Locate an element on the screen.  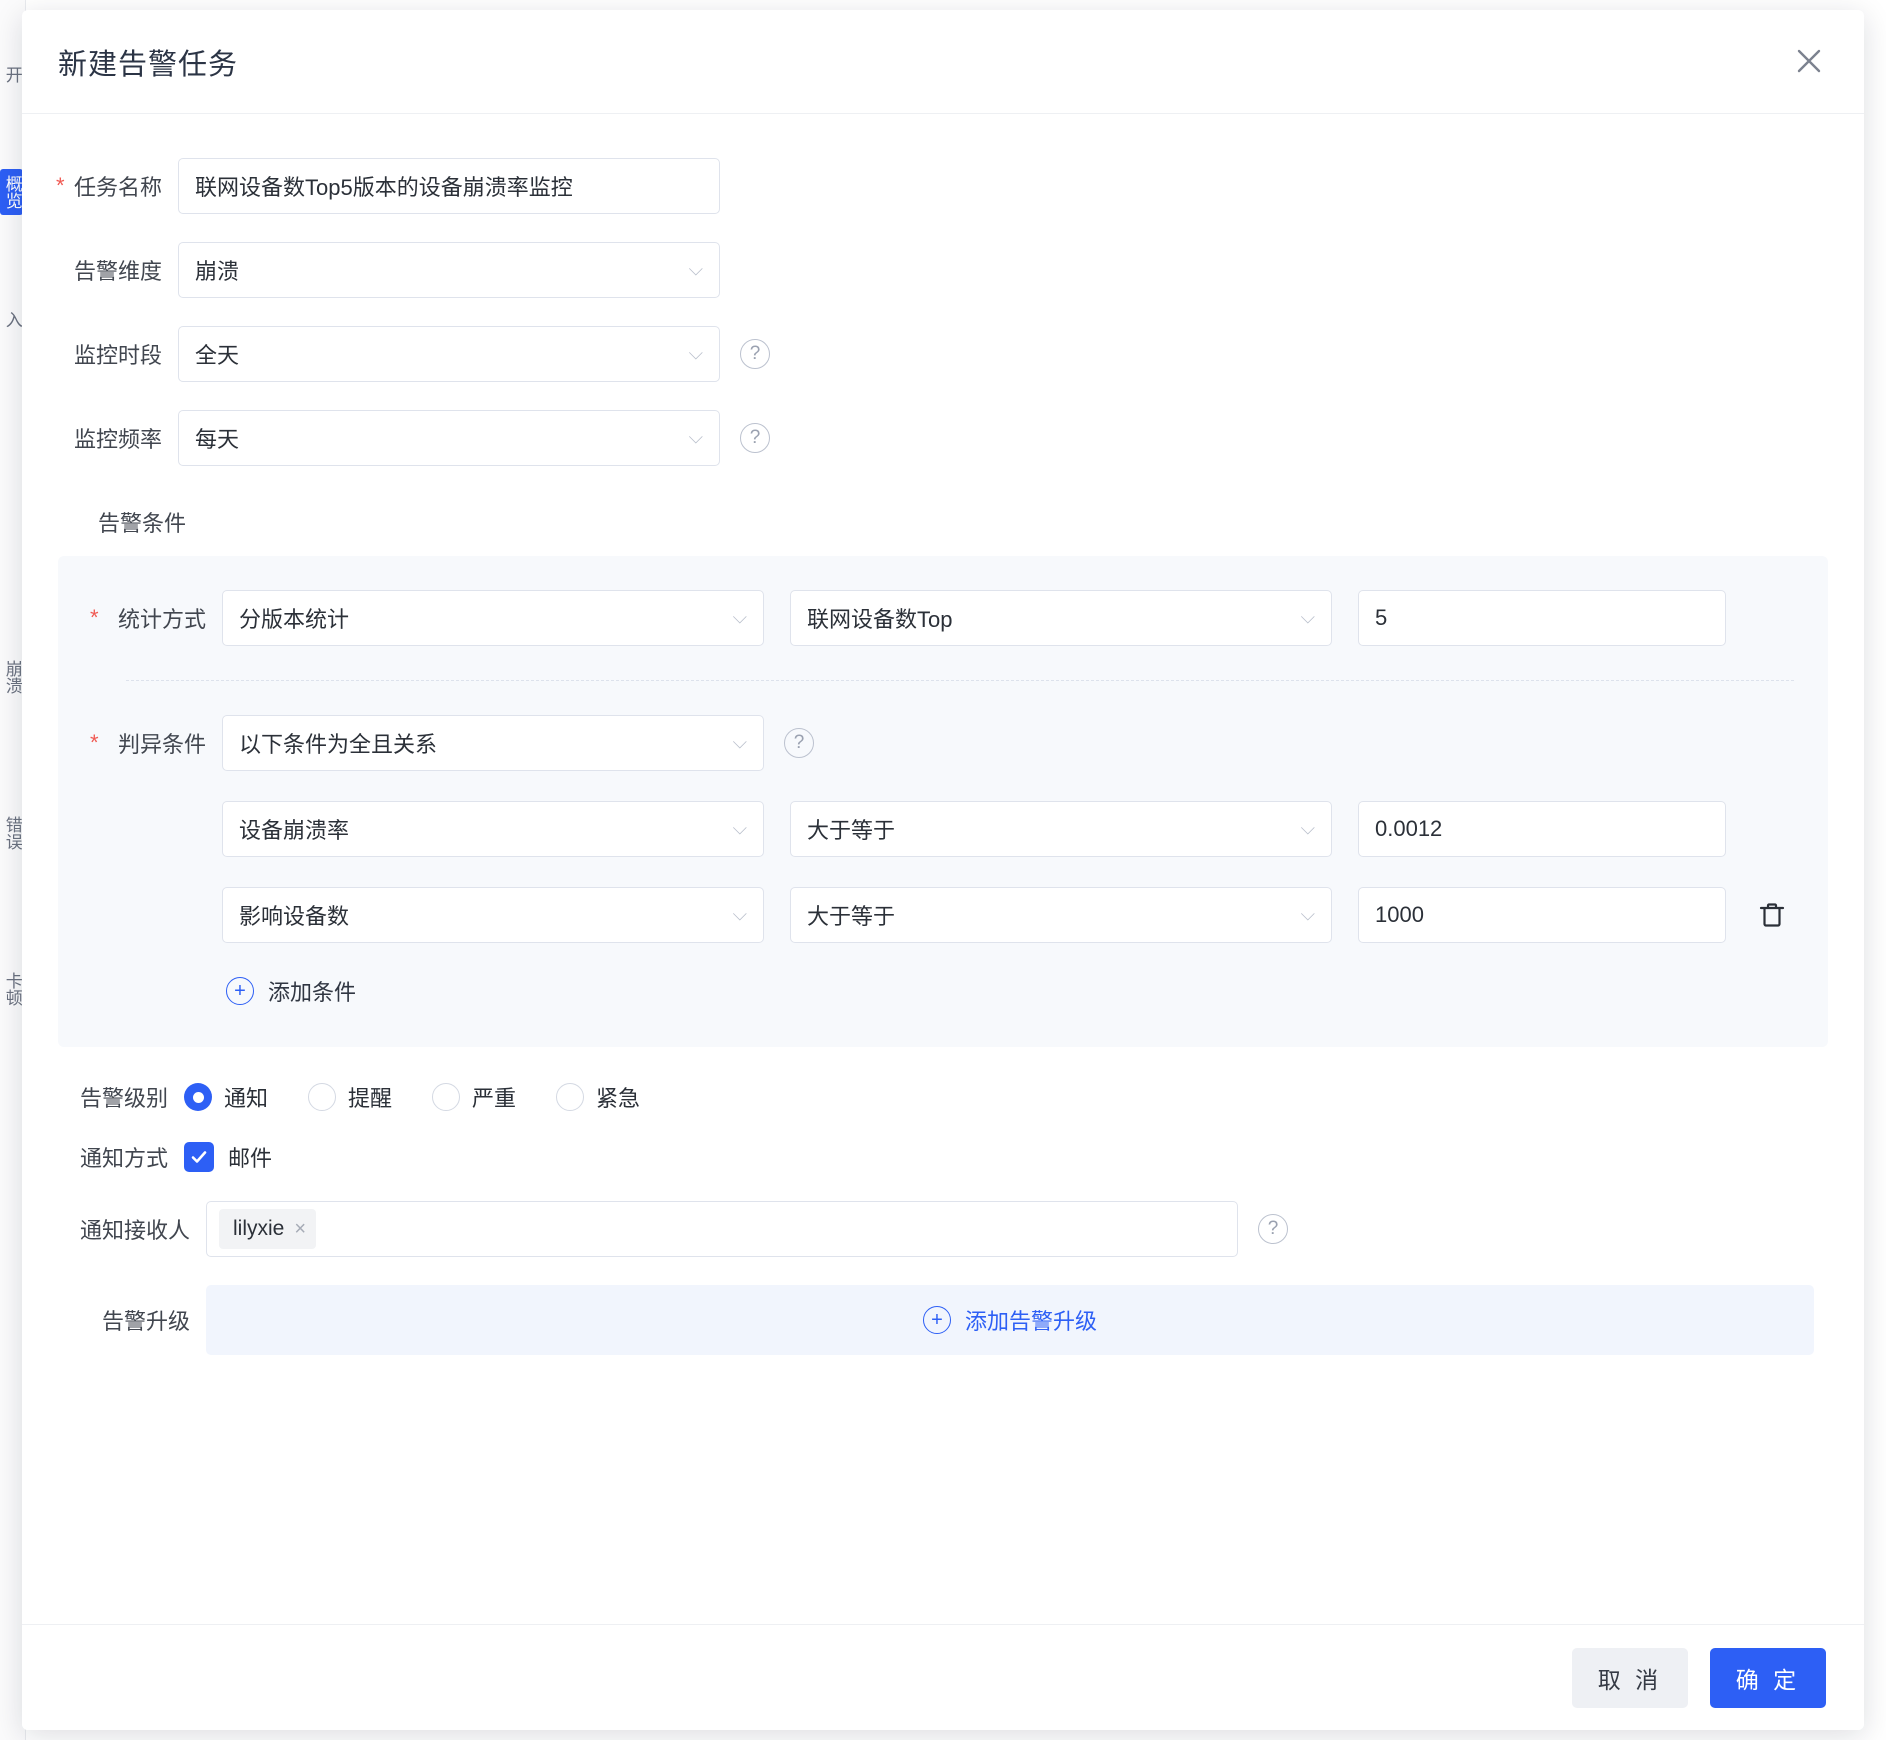
bg-sidebar-item-3: 崩溃 is located at coordinates (11, 677).